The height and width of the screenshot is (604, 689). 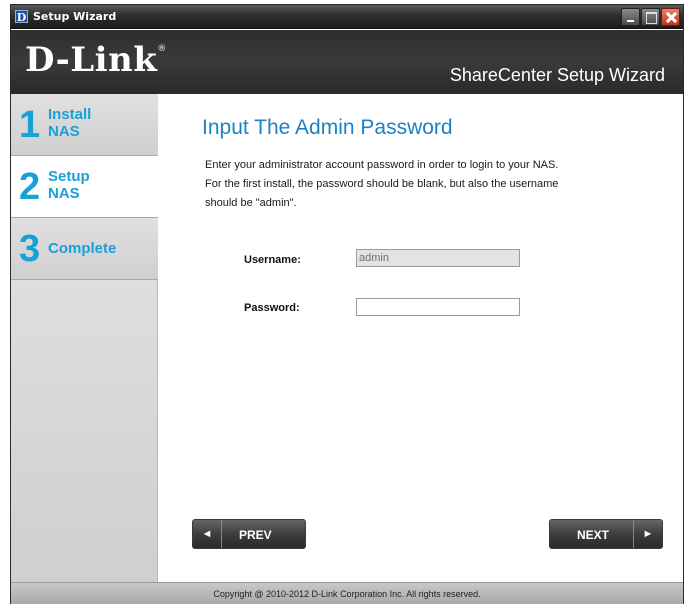 I want to click on prev-button: ◄ PREV, so click(x=249, y=534).